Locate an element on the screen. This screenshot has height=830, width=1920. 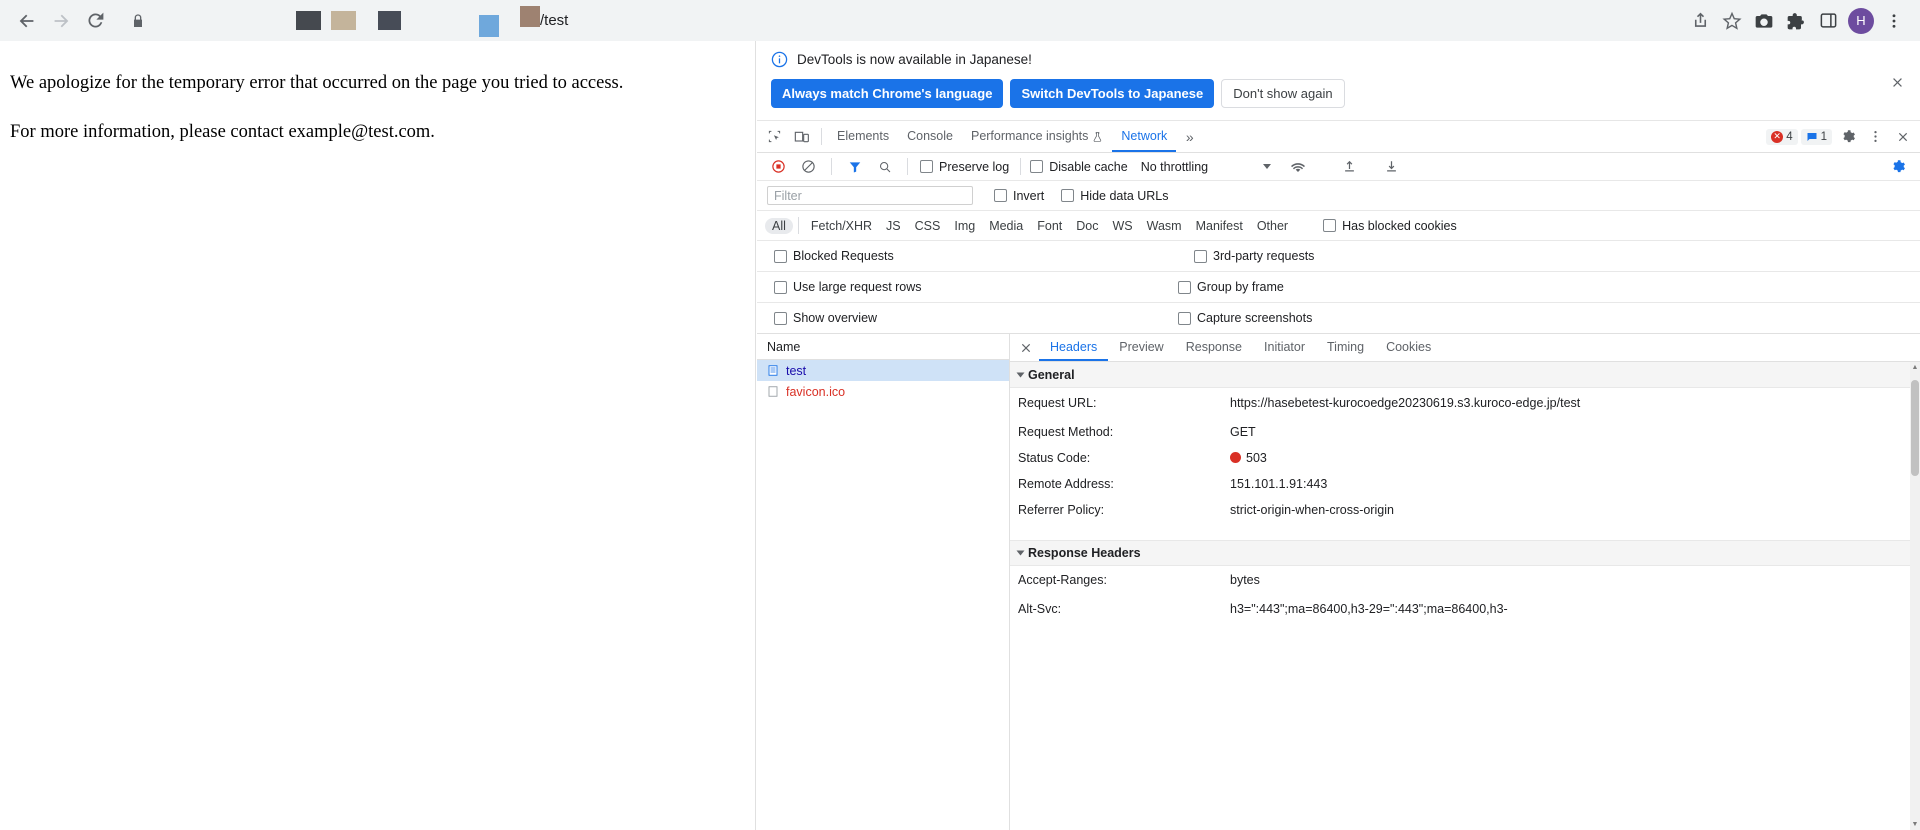
type-filter-js: JS is located at coordinates (893, 226).